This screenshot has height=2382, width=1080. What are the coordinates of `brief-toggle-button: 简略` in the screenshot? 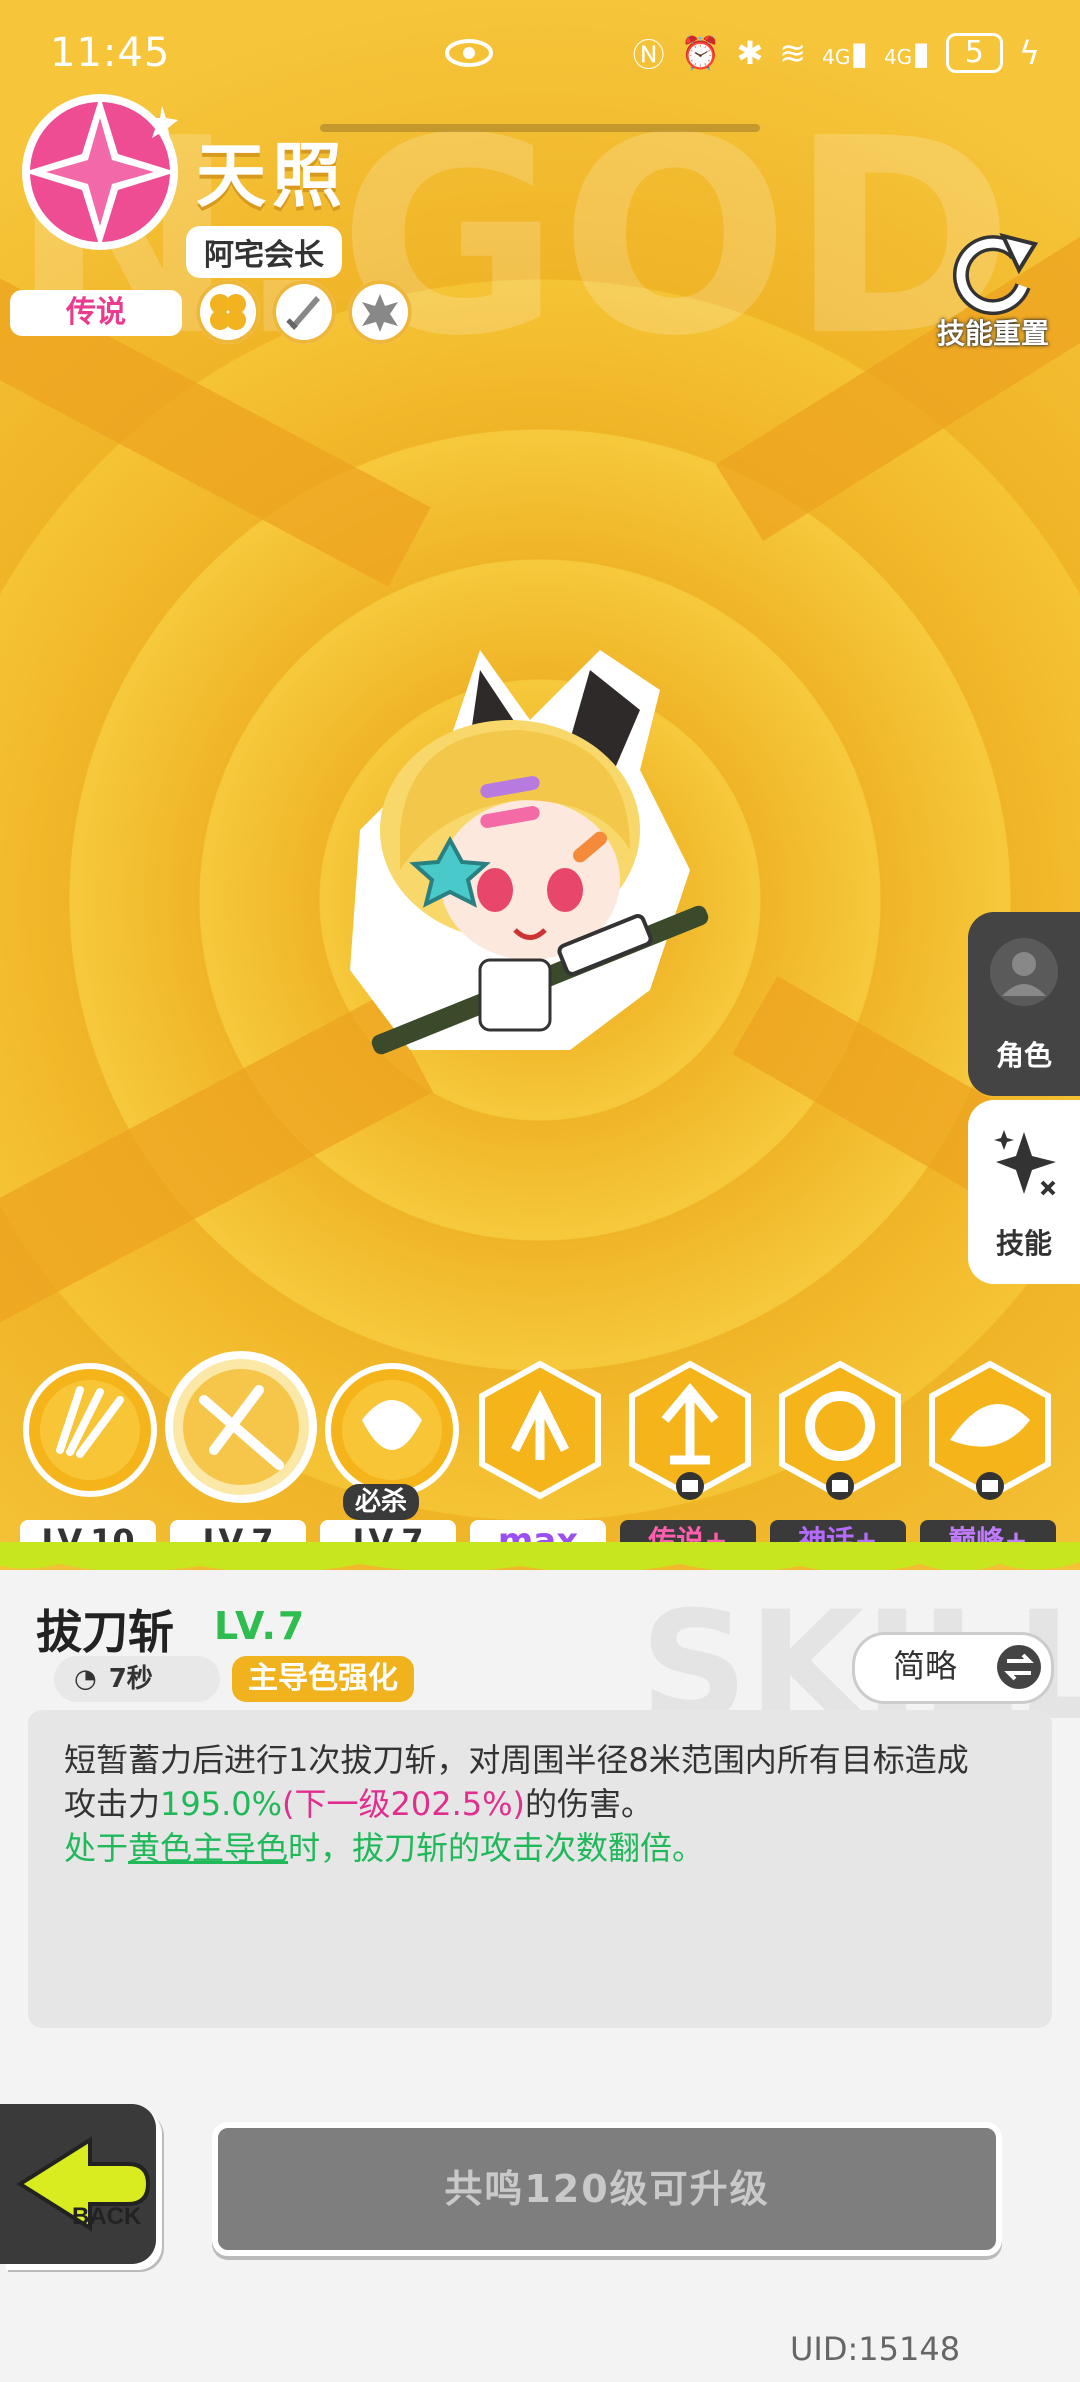 It's located at (953, 1668).